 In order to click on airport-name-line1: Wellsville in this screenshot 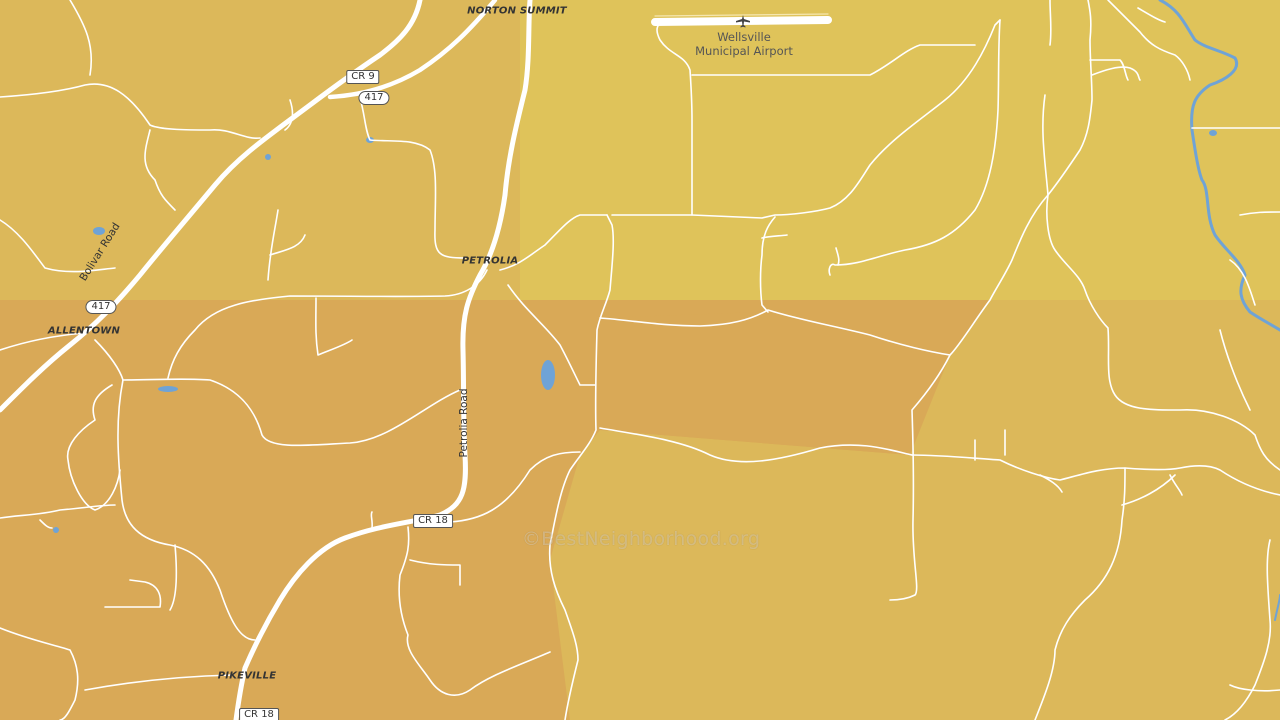, I will do `click(744, 37)`.